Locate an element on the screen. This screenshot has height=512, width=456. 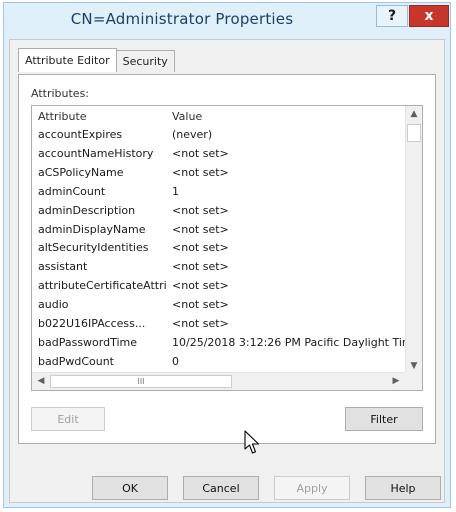
table-row: badPwdCount 0 is located at coordinates (219, 362).